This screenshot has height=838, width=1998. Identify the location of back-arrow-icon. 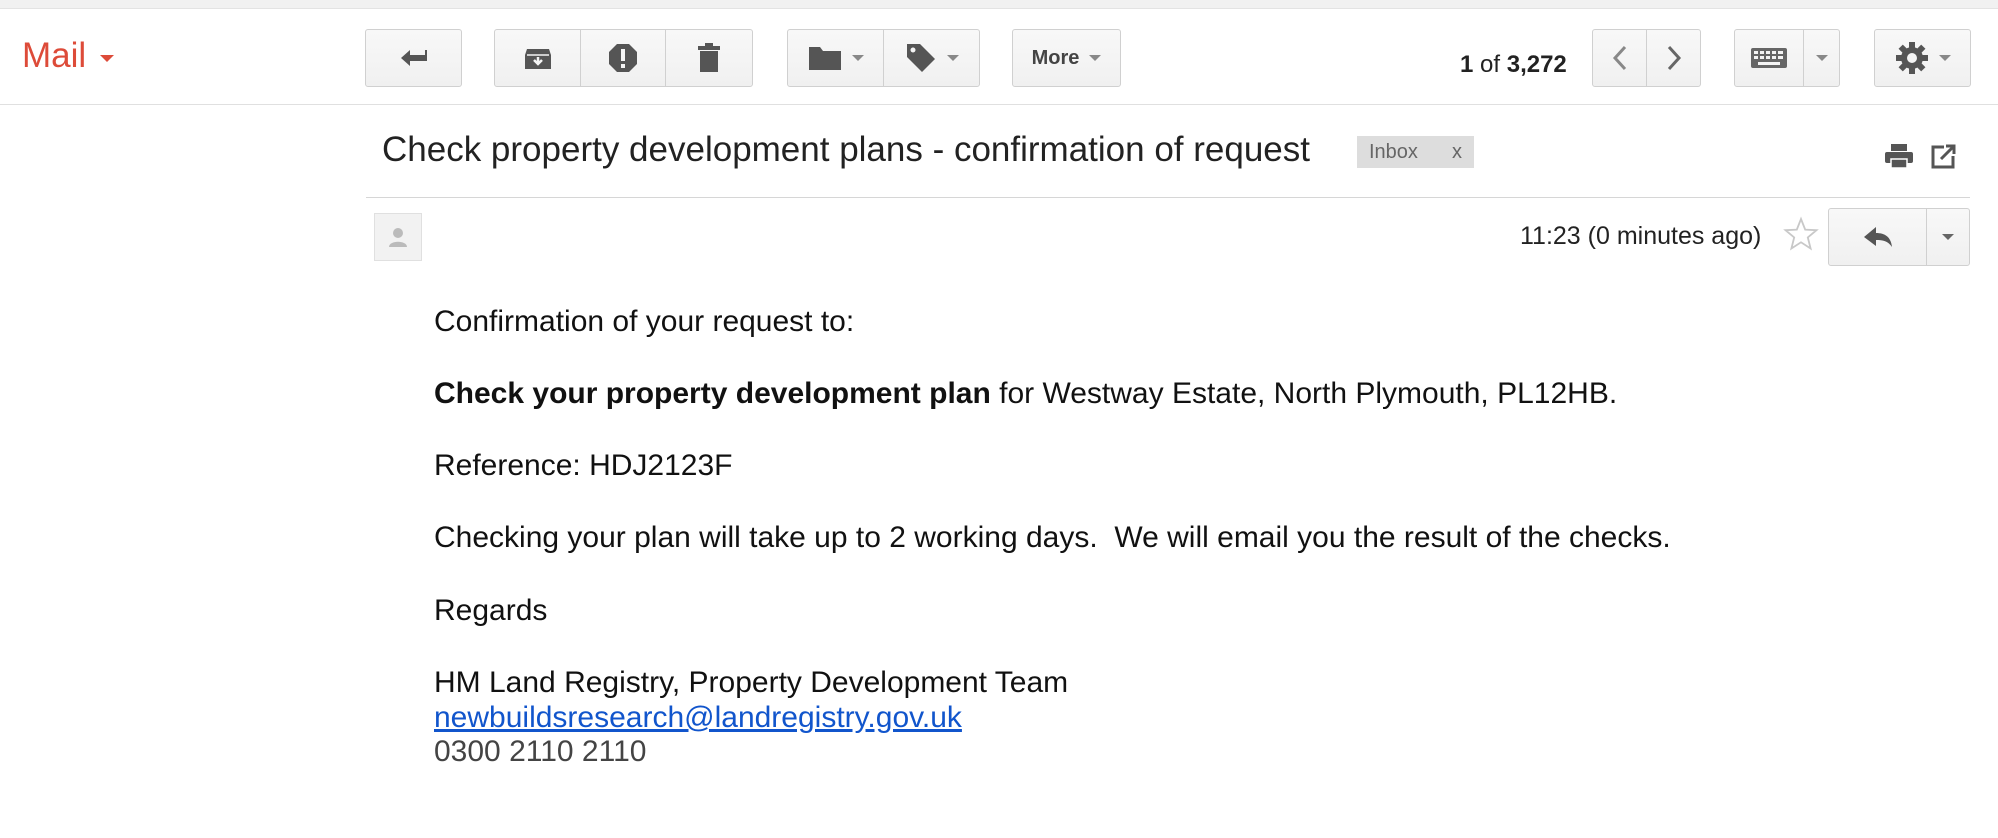
(413, 58).